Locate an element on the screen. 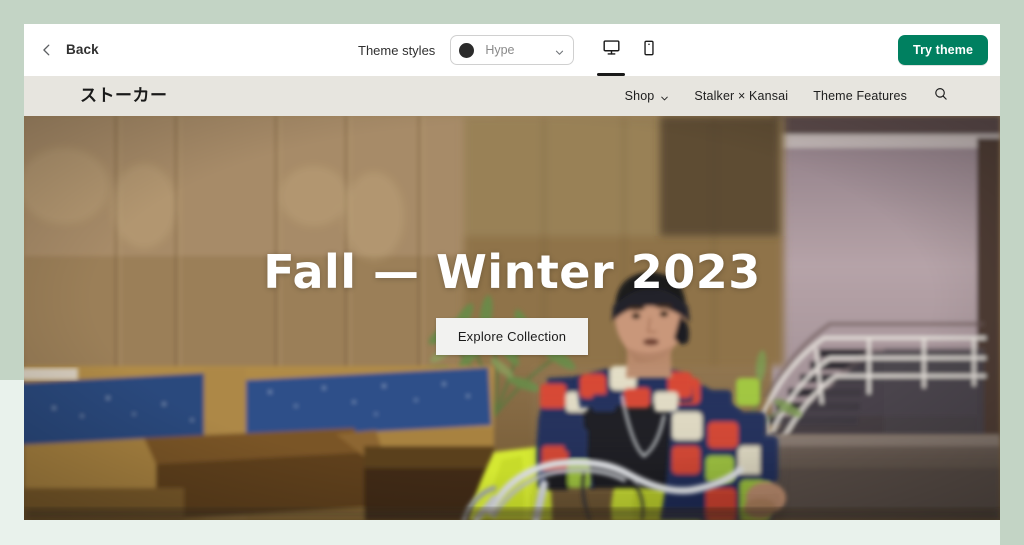 Image resolution: width=1024 pixels, height=545 pixels. nav-item-label: Theme Features is located at coordinates (860, 96).